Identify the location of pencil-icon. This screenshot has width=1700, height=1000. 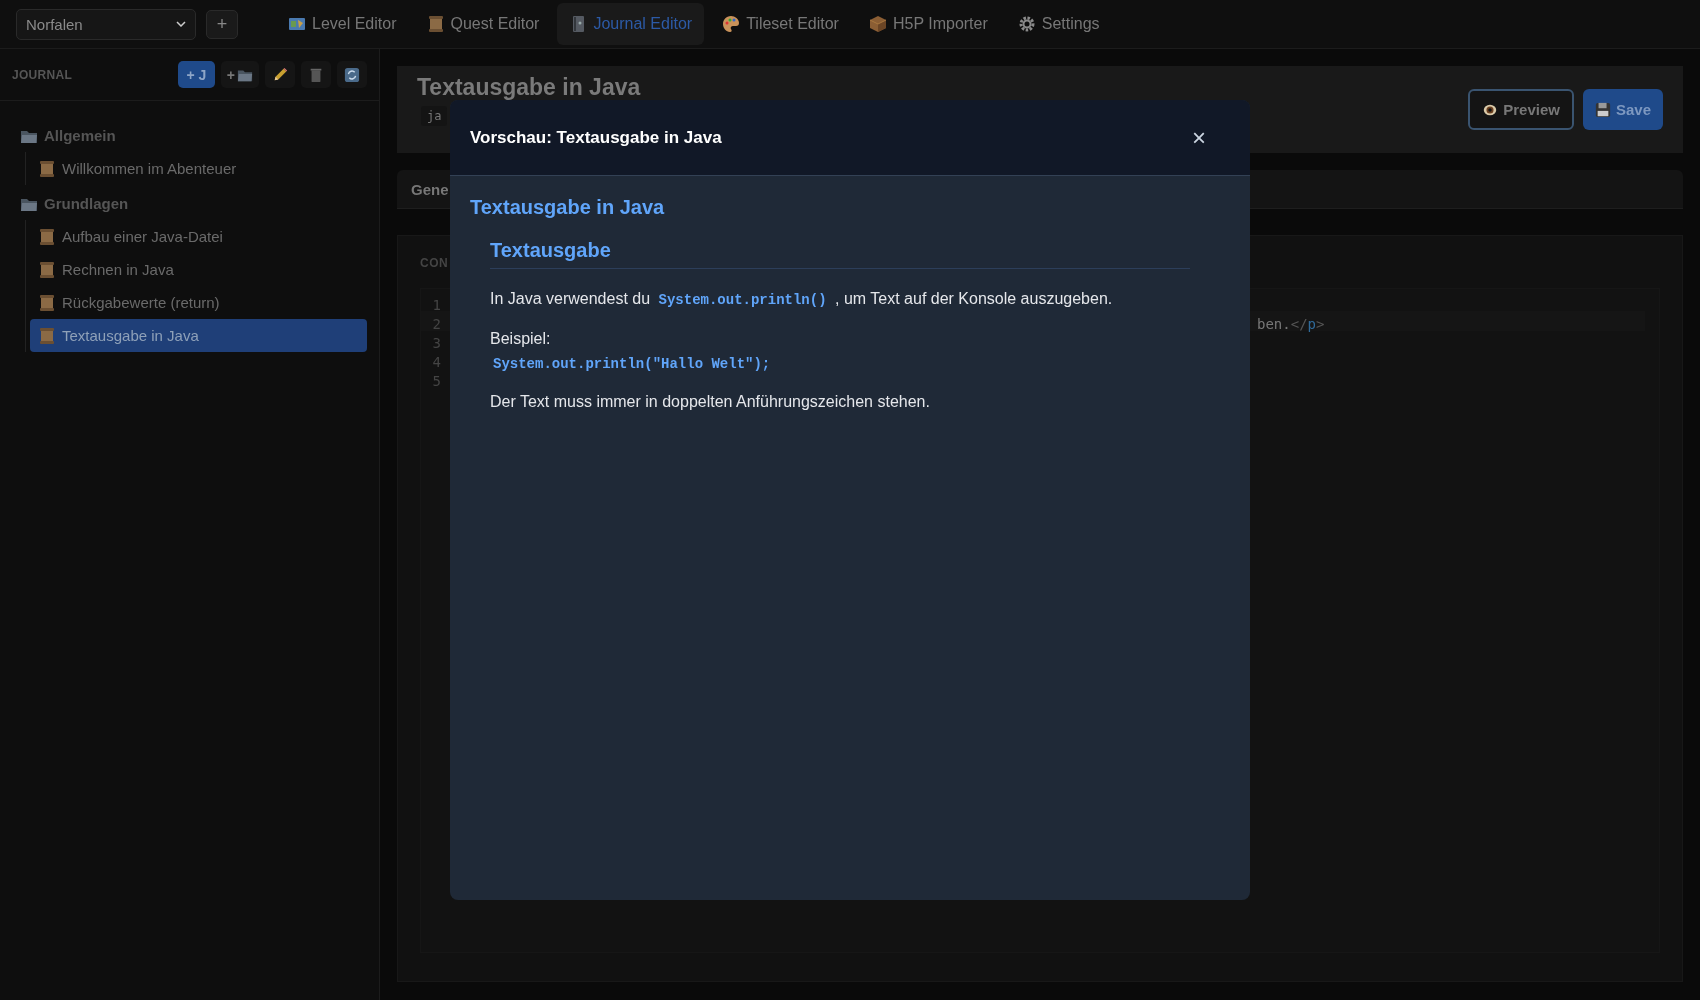
(280, 74).